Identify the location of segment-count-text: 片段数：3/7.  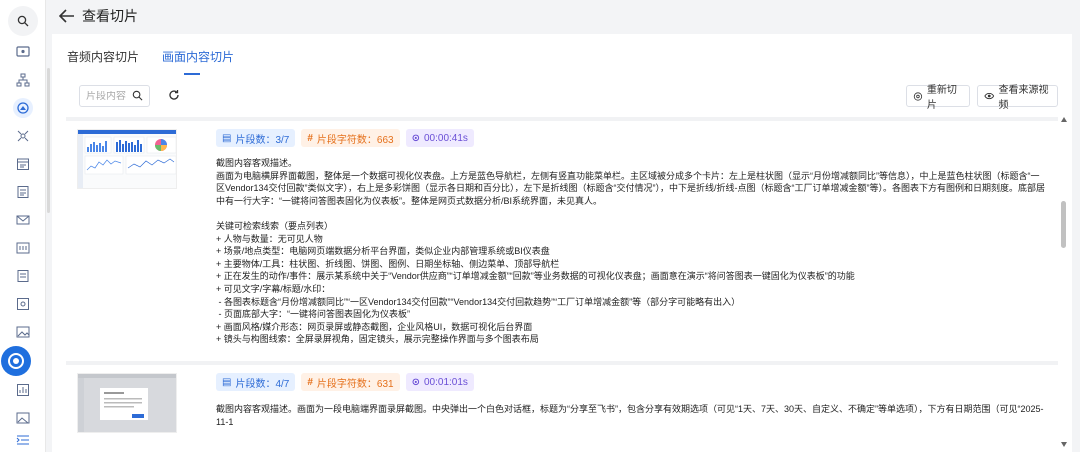
(262, 140).